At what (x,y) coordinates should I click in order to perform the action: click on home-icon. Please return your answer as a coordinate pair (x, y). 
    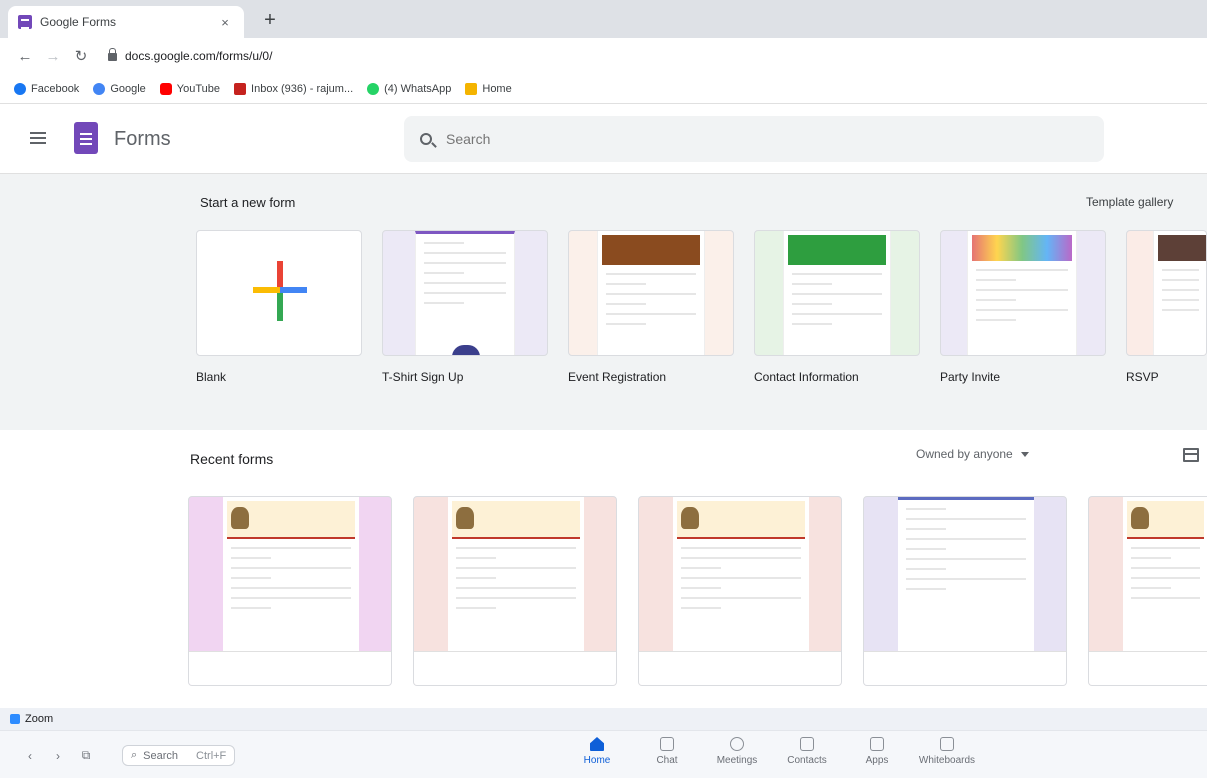
    Looking at the image, I should click on (597, 744).